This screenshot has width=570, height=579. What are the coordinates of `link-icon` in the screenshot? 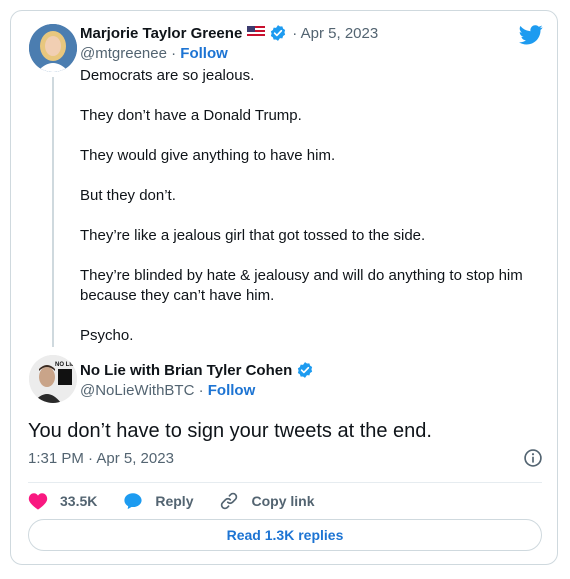 It's located at (229, 501).